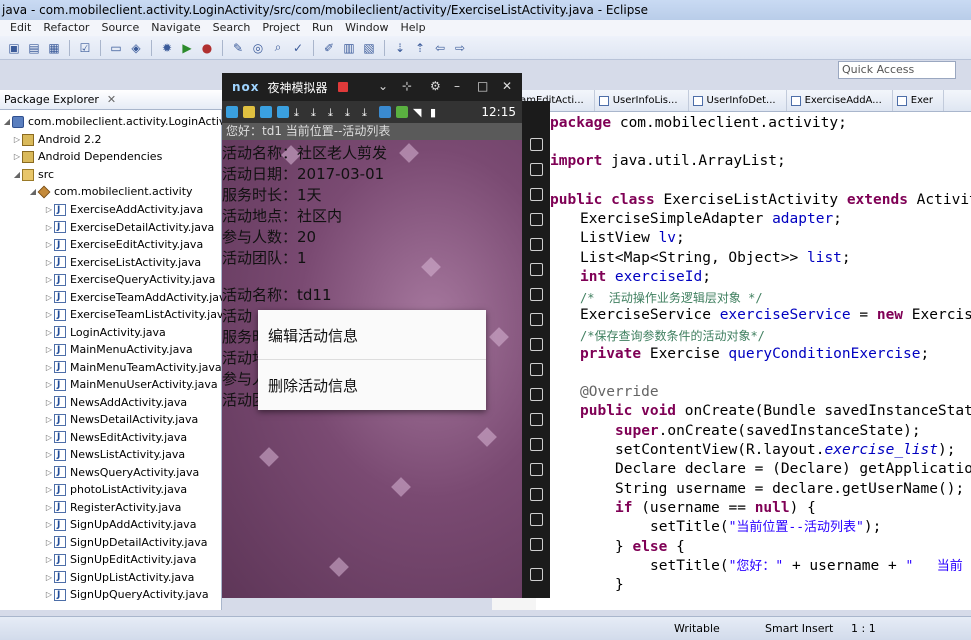 This screenshot has width=971, height=640. Describe the element at coordinates (105, 333) in the screenshot. I see `tree-java-file: ▷ LoginActivity.java` at that location.